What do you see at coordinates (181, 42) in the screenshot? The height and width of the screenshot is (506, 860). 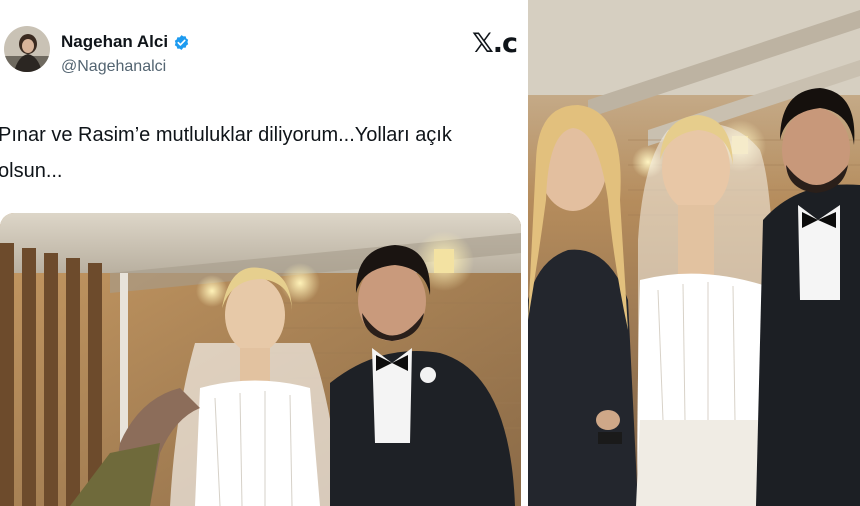 I see `verified-badge-icon` at bounding box center [181, 42].